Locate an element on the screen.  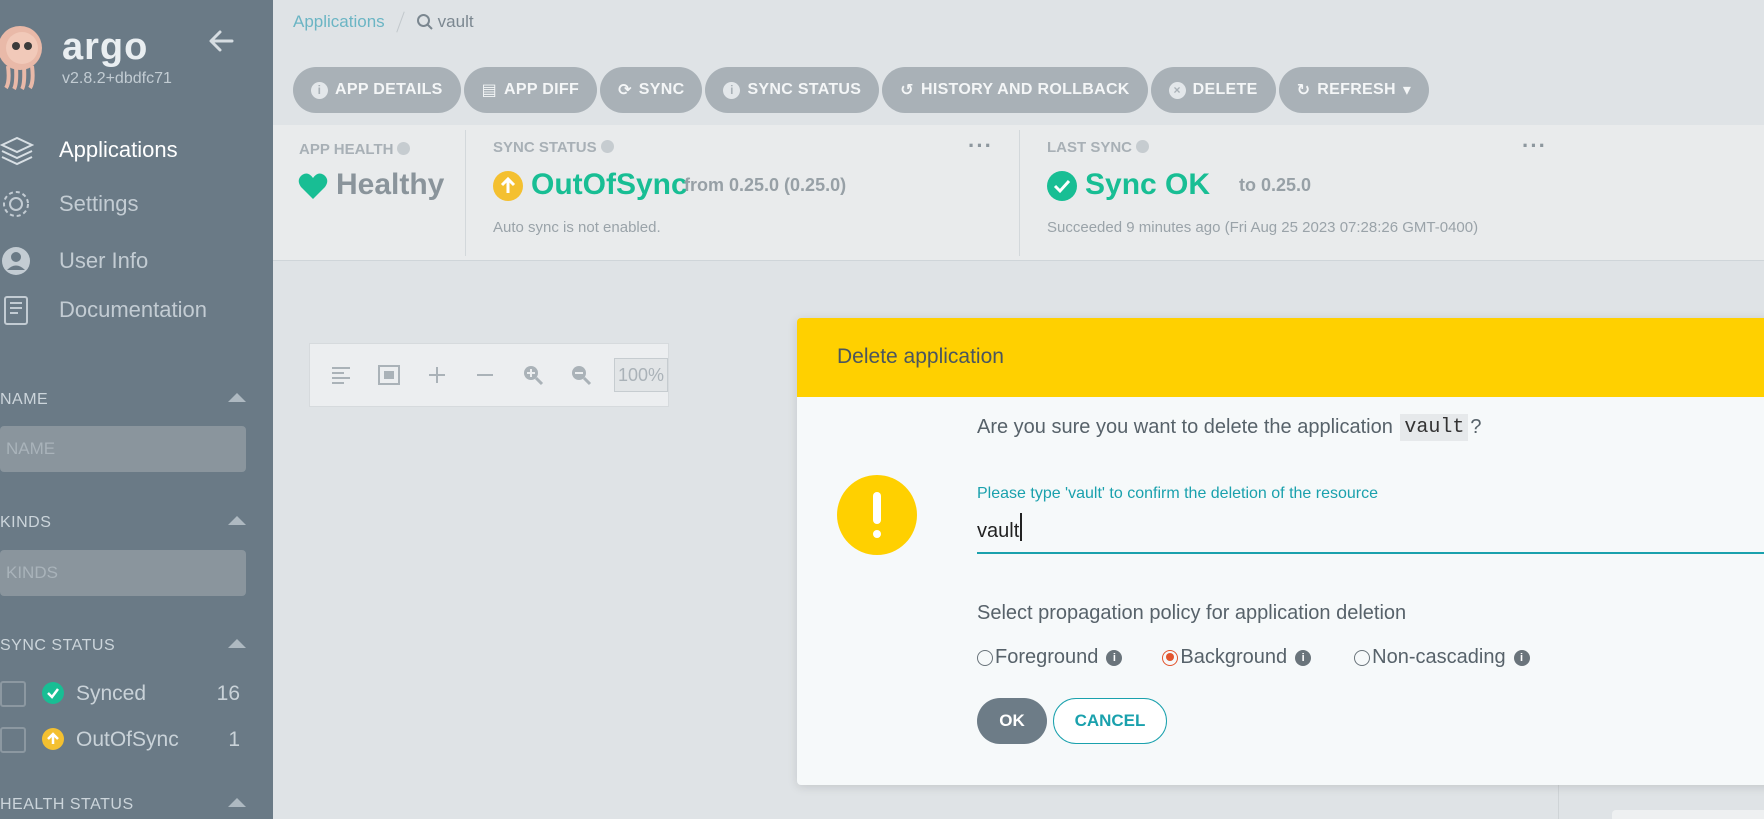
filter-sync-status-title: SYNC STATUS is located at coordinates (58, 645).